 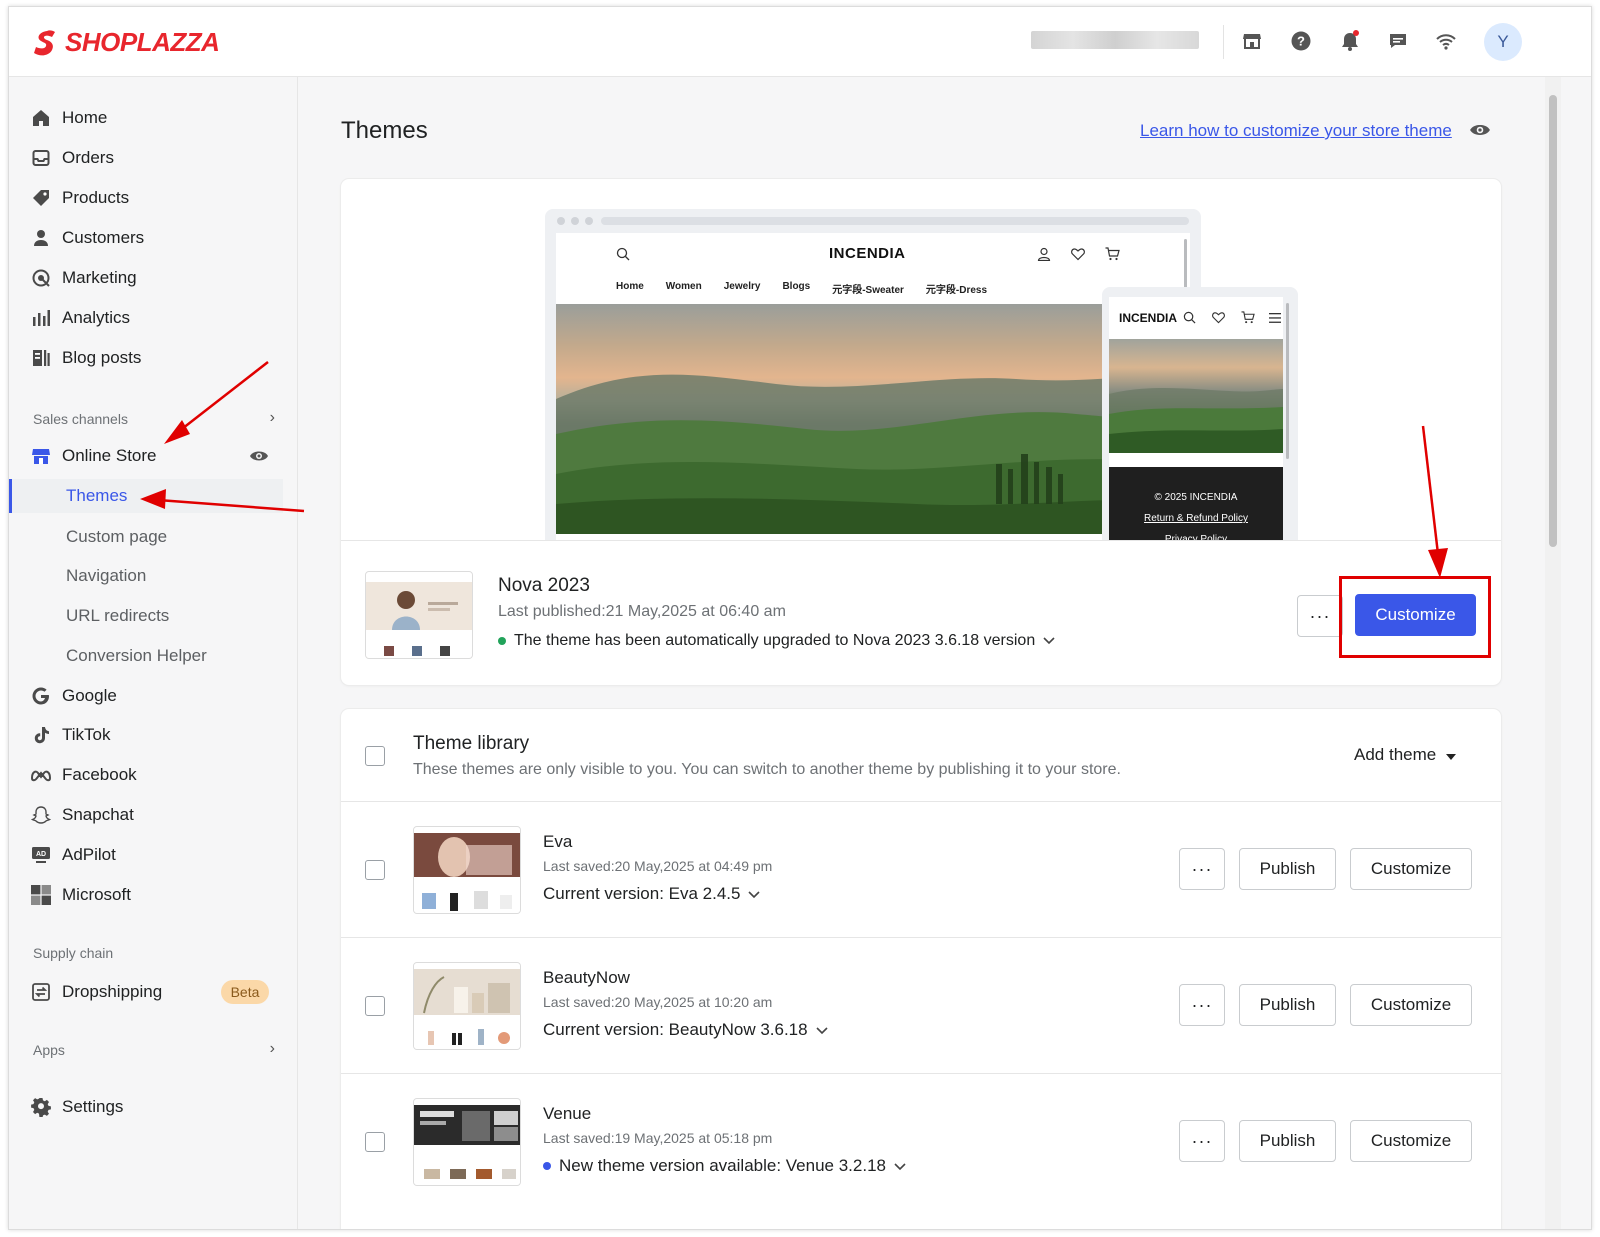 I want to click on sidebar-item-dropshipping: Dropshipping Beta, so click(x=146, y=992).